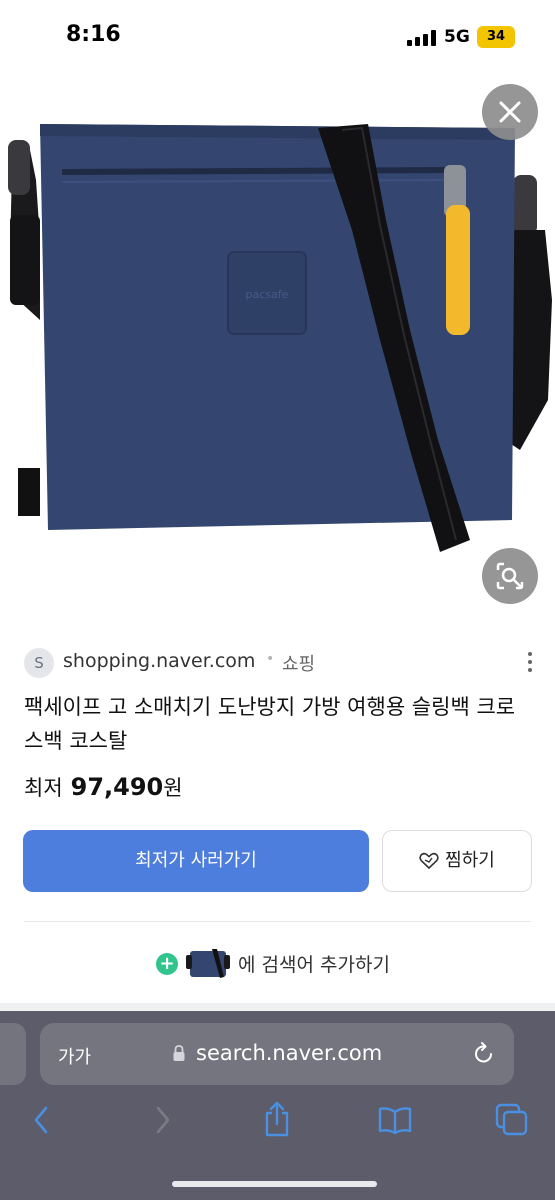 This screenshot has height=1200, width=555. What do you see at coordinates (470, 860) in the screenshot?
I see `wishlist-label: 찜하기` at bounding box center [470, 860].